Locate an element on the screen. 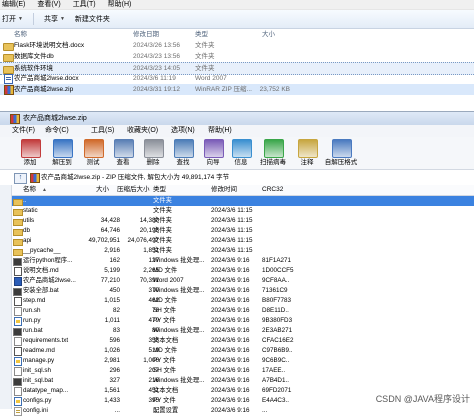 The height and width of the screenshot is (416, 474). toolbar-divider is located at coordinates (33, 19).